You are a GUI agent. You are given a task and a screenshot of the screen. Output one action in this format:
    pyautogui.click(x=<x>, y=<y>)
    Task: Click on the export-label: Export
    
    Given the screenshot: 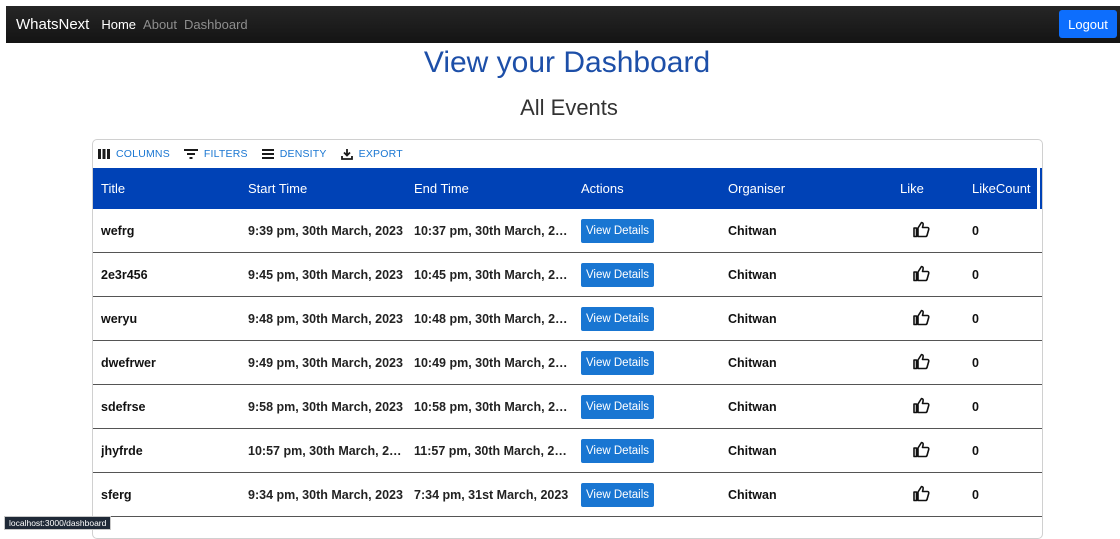 What is the action you would take?
    pyautogui.click(x=380, y=154)
    